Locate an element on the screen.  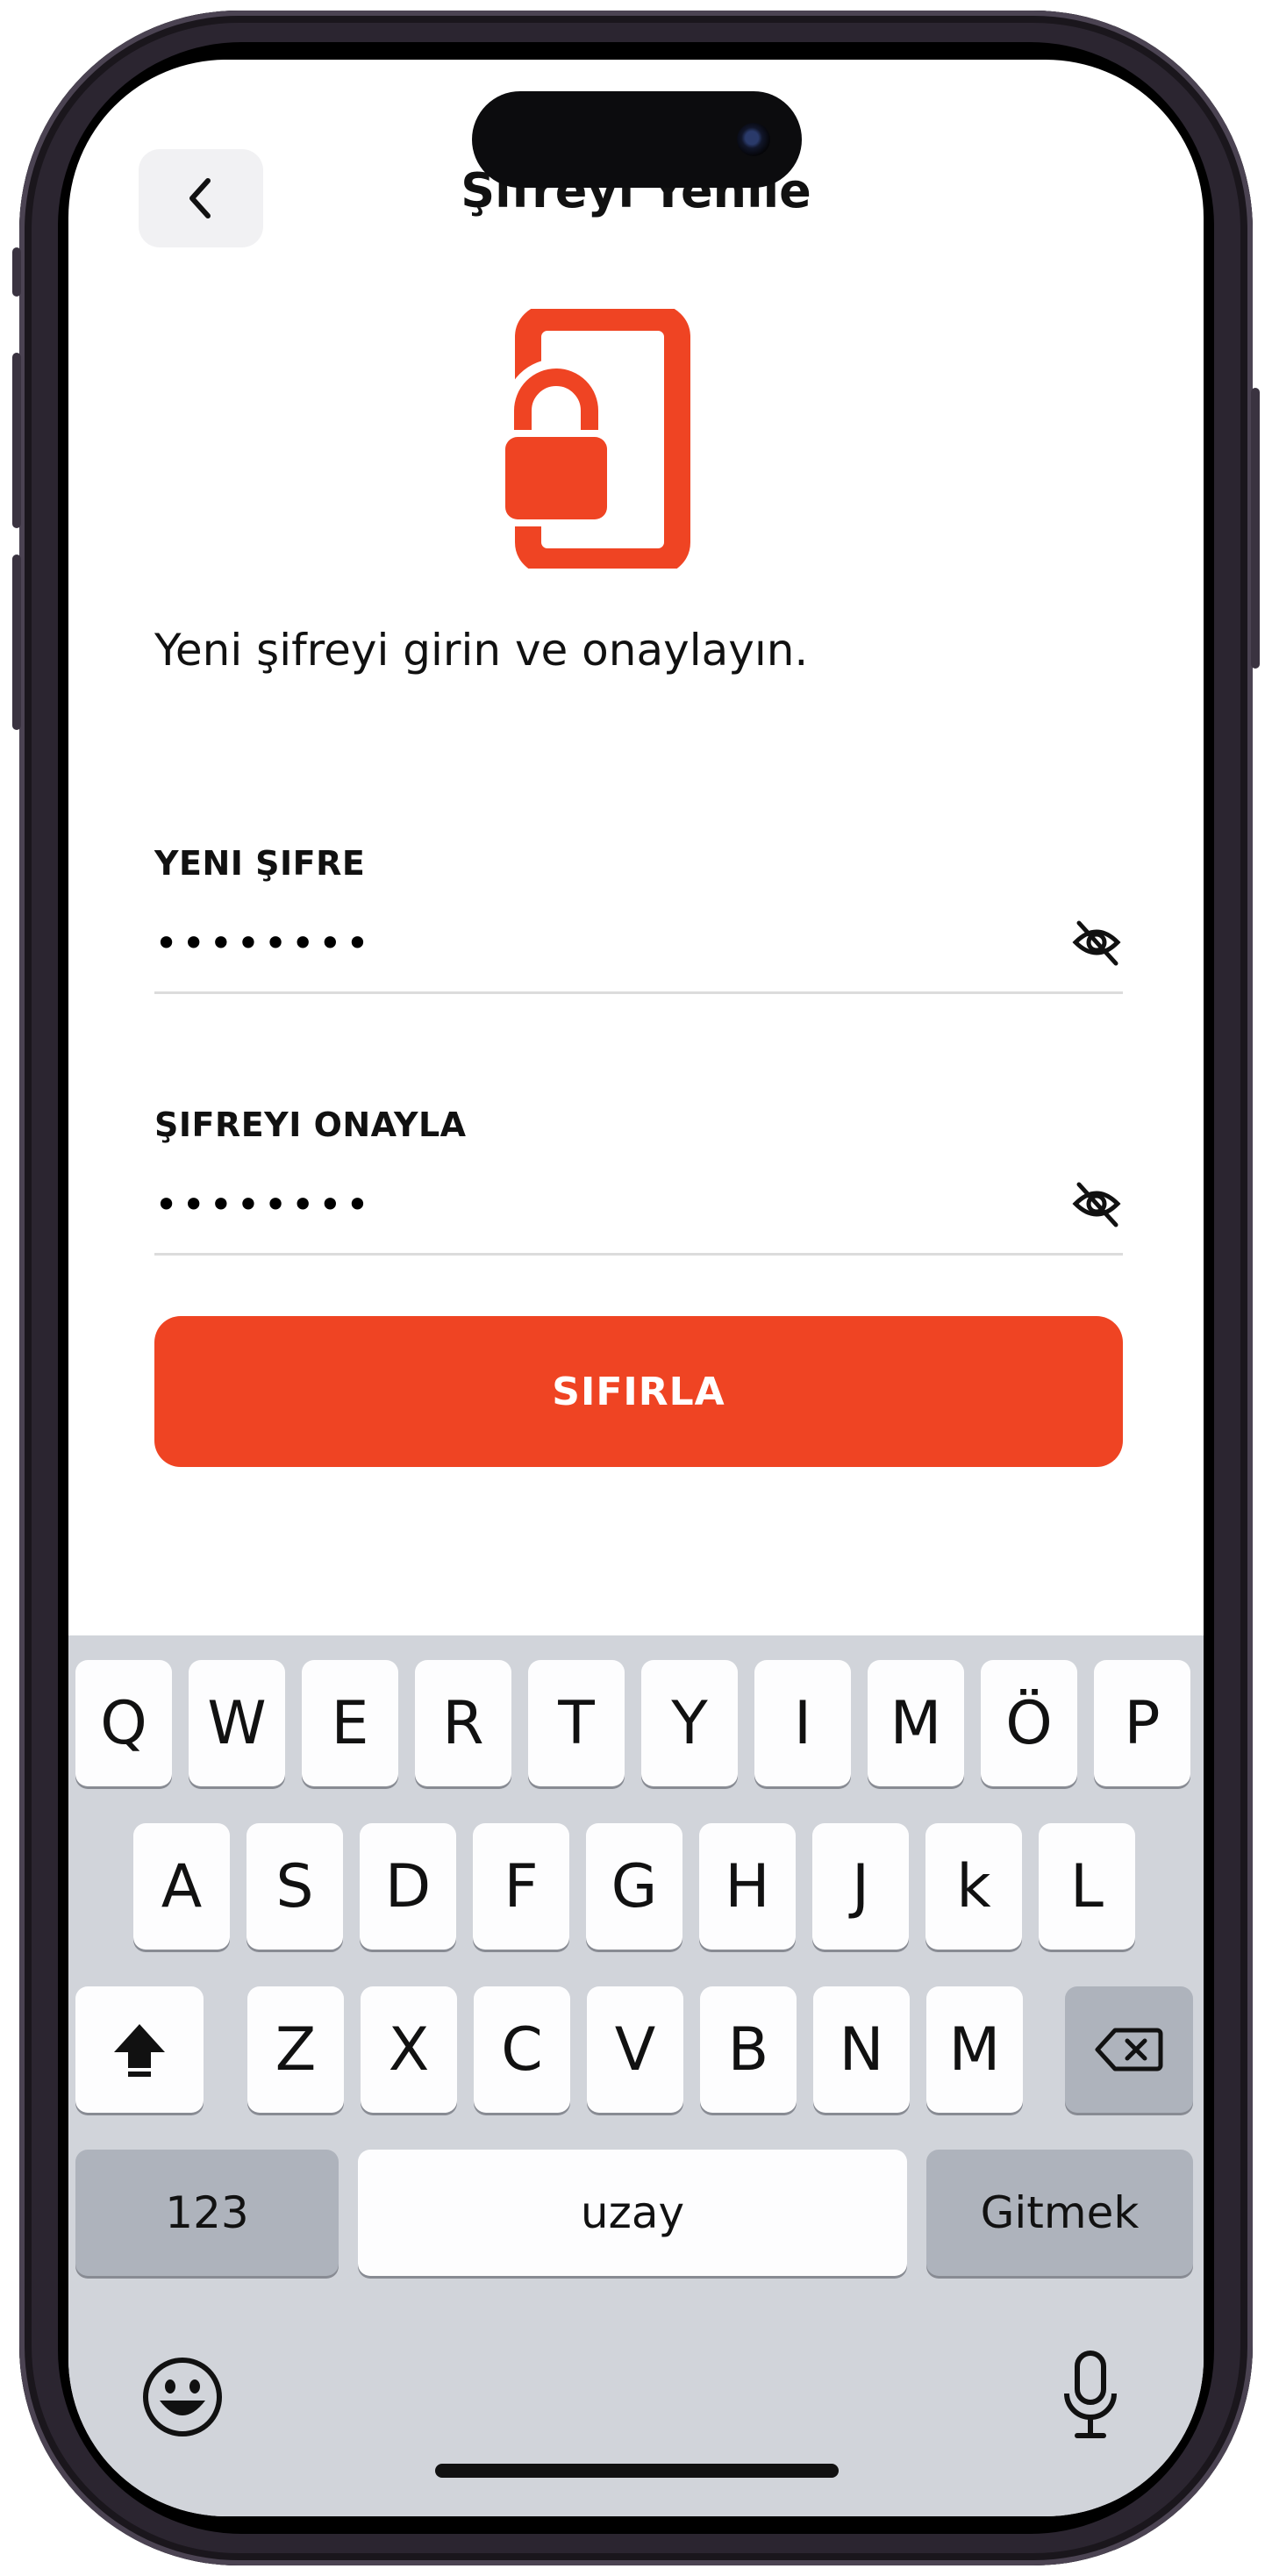
shift-key is located at coordinates (139, 2049).